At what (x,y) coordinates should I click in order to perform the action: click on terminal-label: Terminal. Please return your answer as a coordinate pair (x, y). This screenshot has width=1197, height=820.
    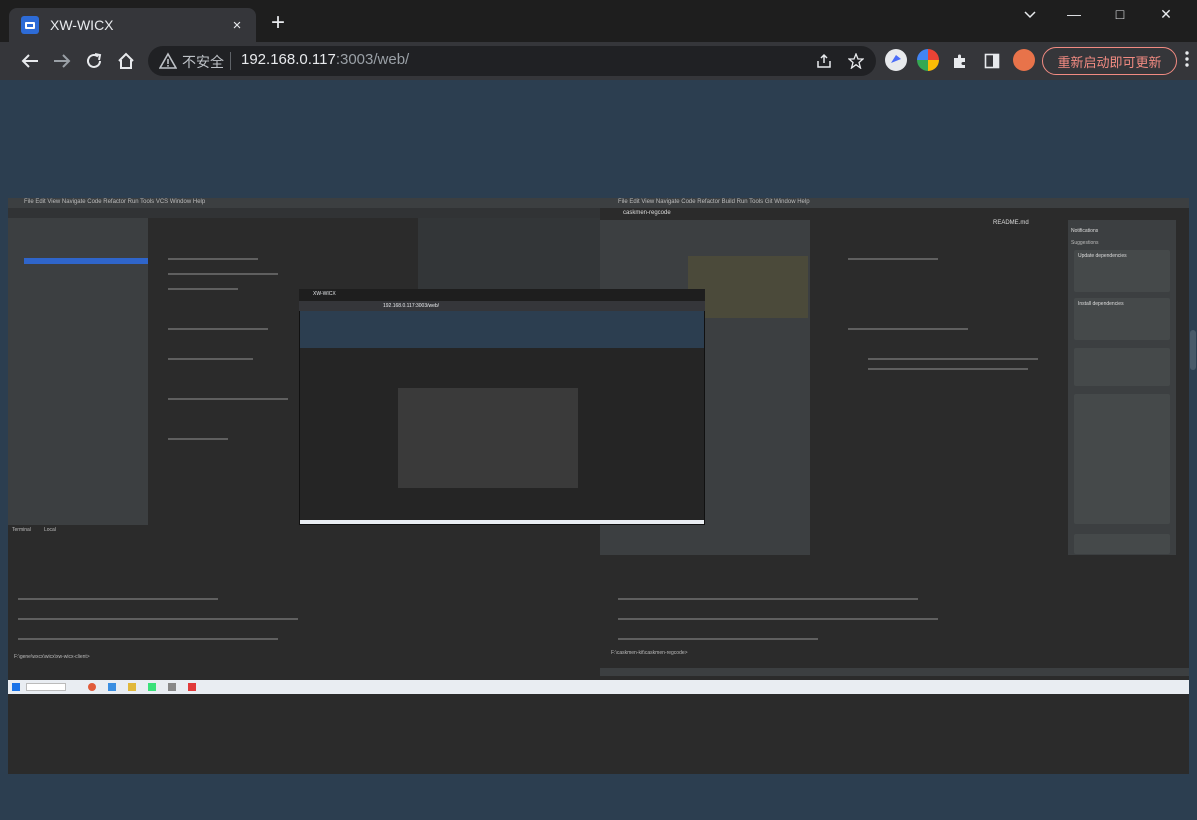
    Looking at the image, I should click on (21, 530).